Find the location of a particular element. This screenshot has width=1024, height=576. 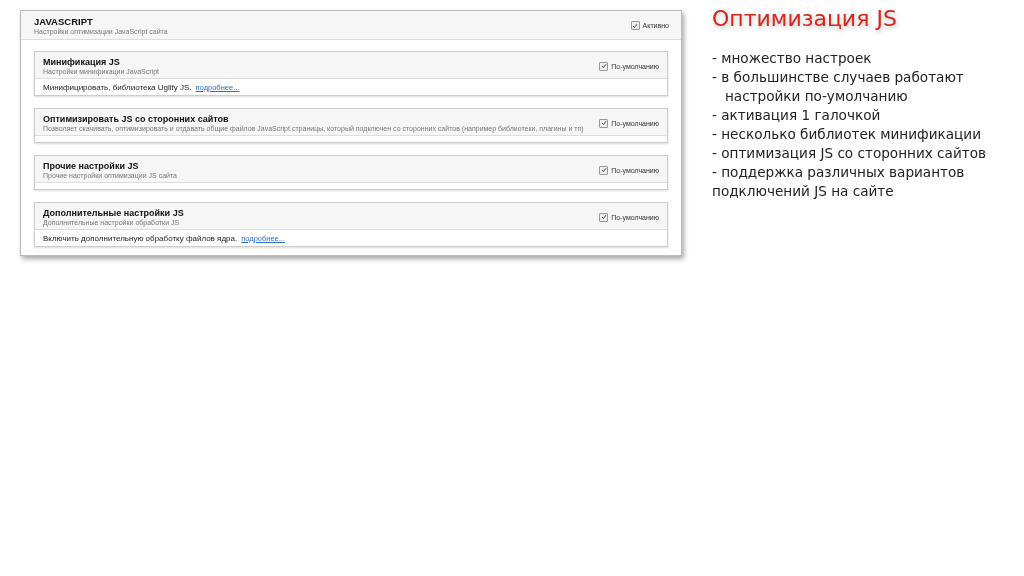

section-title: Минификация JS is located at coordinates (82, 62).